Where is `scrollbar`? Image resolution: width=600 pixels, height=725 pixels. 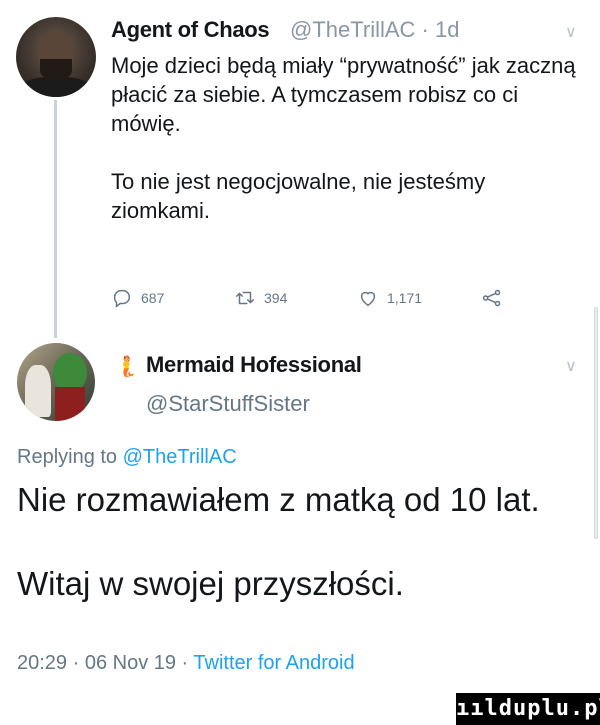 scrollbar is located at coordinates (596, 423).